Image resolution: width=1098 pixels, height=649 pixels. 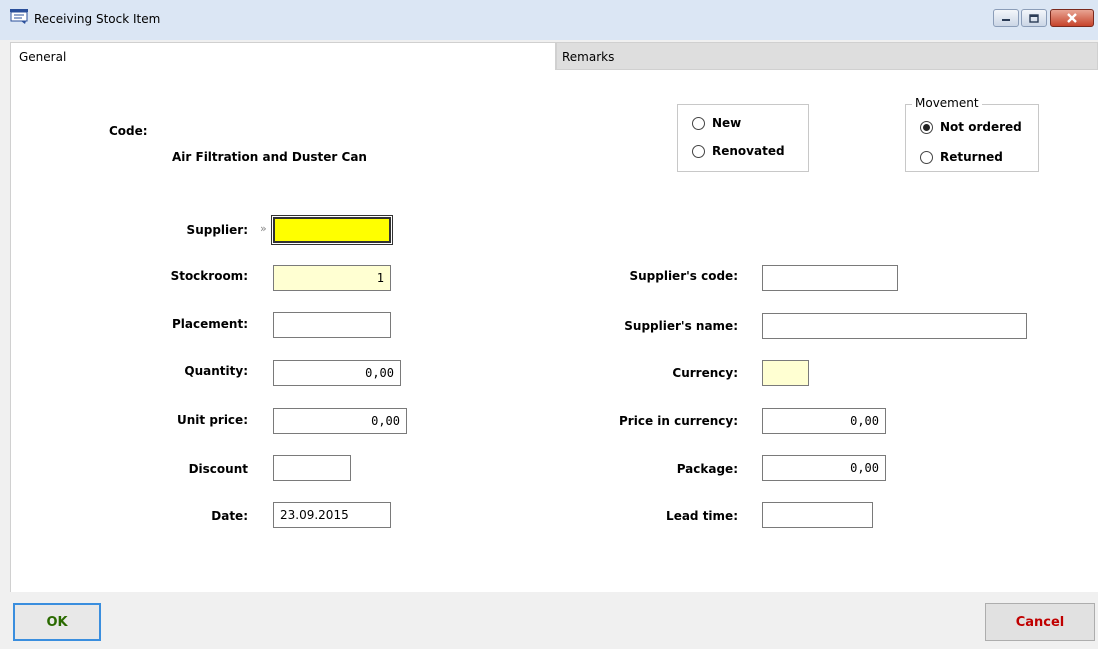 I want to click on radio-not-ordered-circle, so click(x=926, y=127).